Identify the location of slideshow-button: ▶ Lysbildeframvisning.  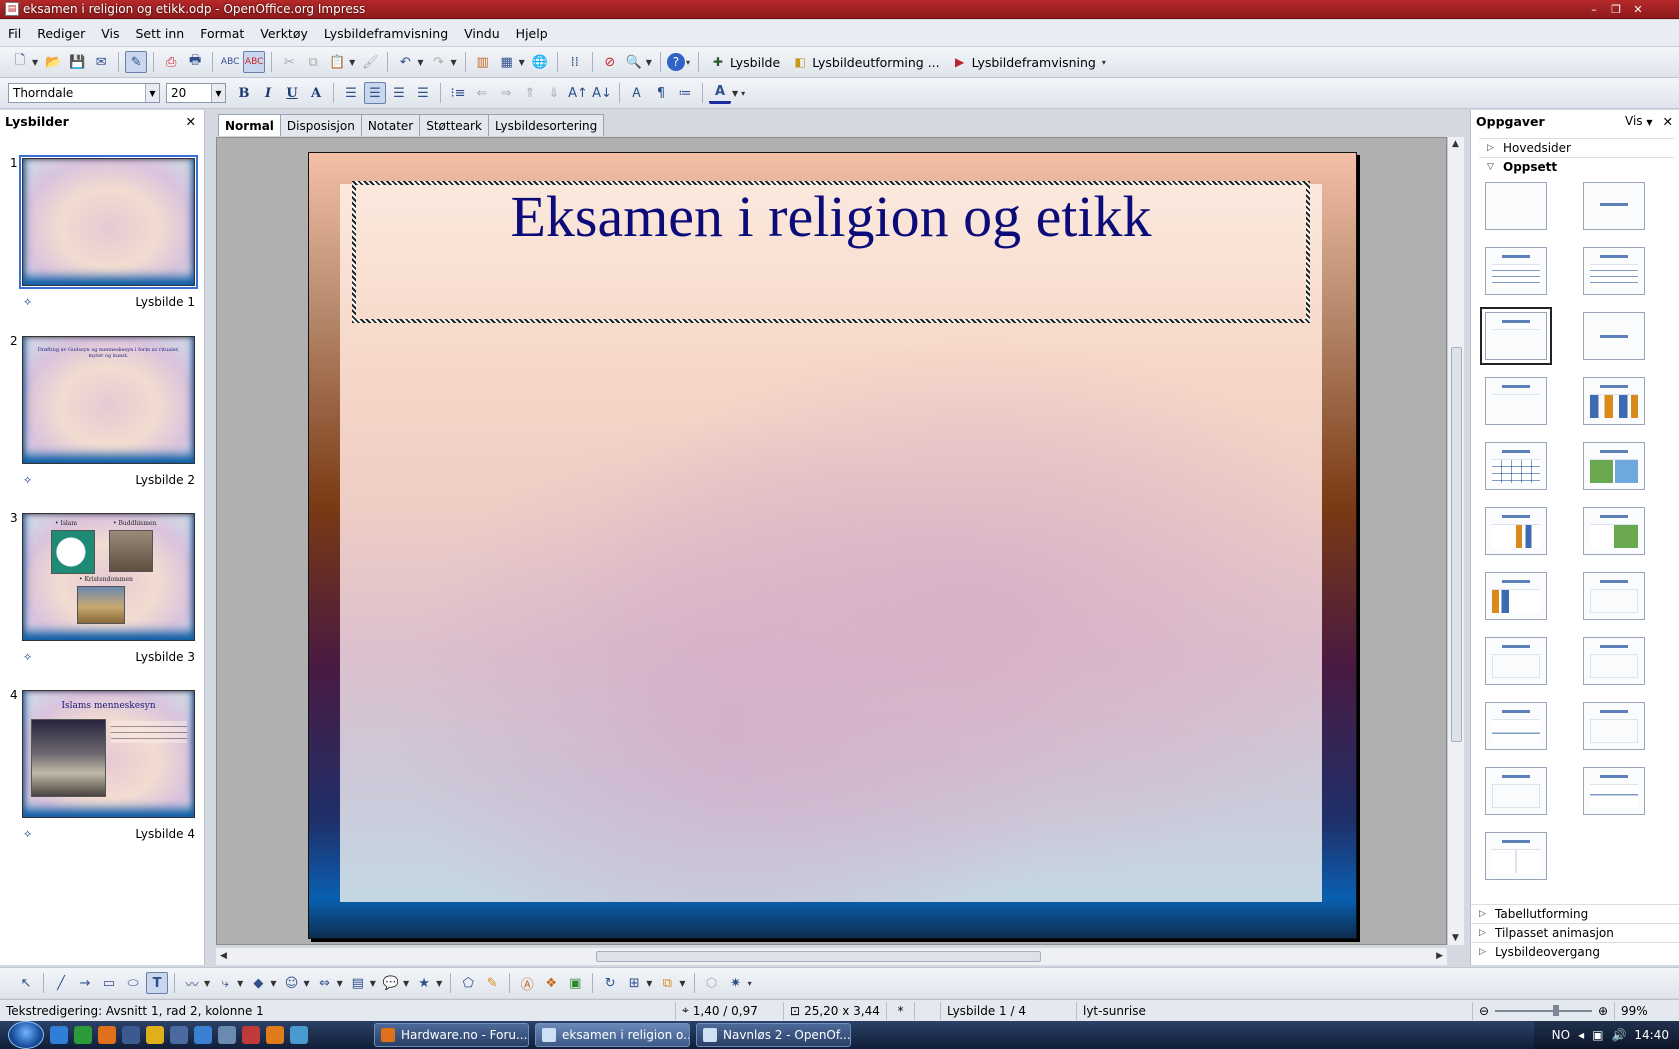
(1024, 62).